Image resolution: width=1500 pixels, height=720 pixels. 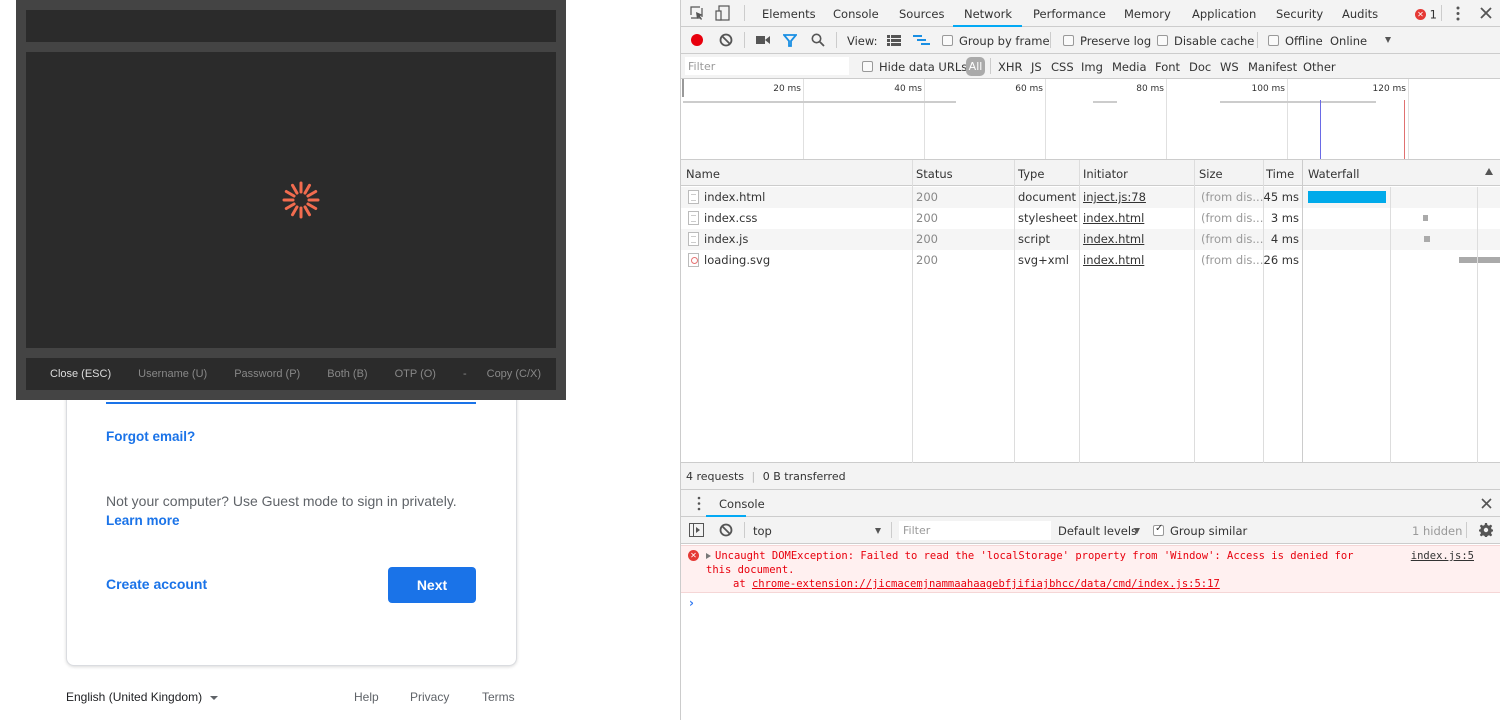 I want to click on filter-type-ws: WS, so click(x=1229, y=67).